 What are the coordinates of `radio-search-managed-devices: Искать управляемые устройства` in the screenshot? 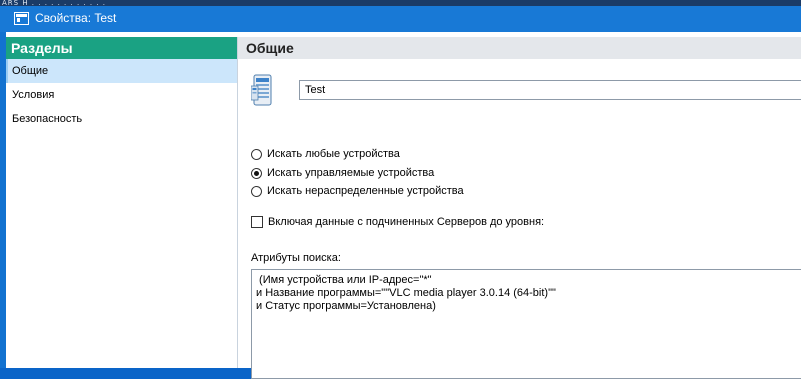 It's located at (342, 173).